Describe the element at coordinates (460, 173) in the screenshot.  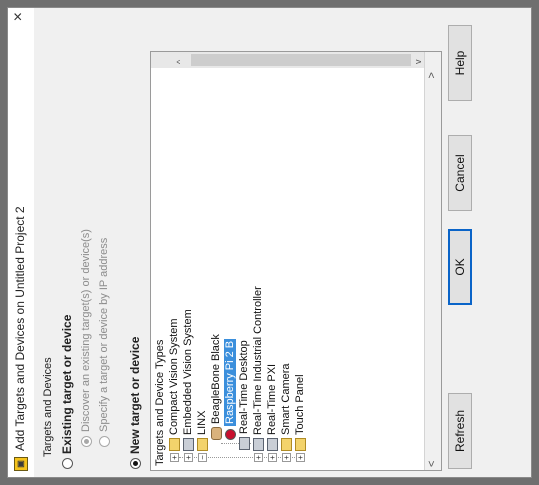
I see `cancel-button: Cancel` at that location.